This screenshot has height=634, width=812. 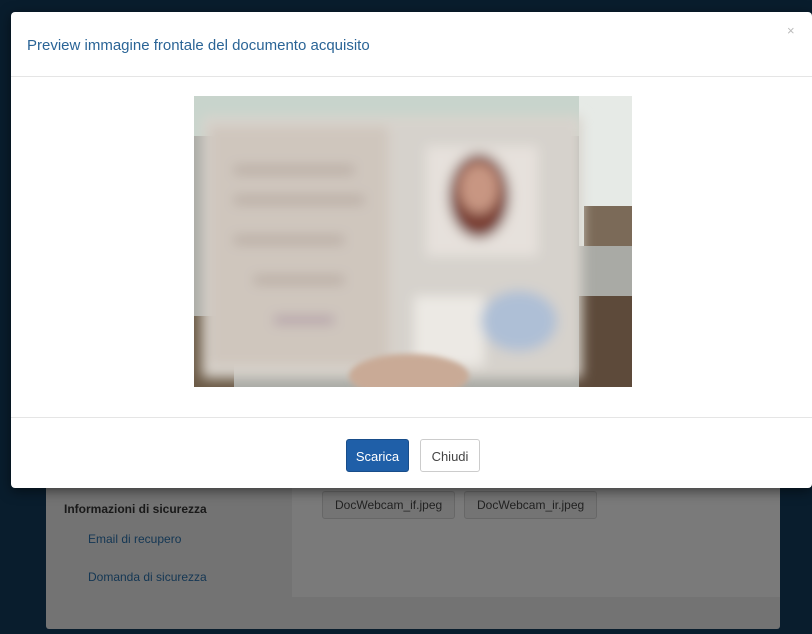 I want to click on modal-footer: Scarica Chiudi, so click(x=411, y=453).